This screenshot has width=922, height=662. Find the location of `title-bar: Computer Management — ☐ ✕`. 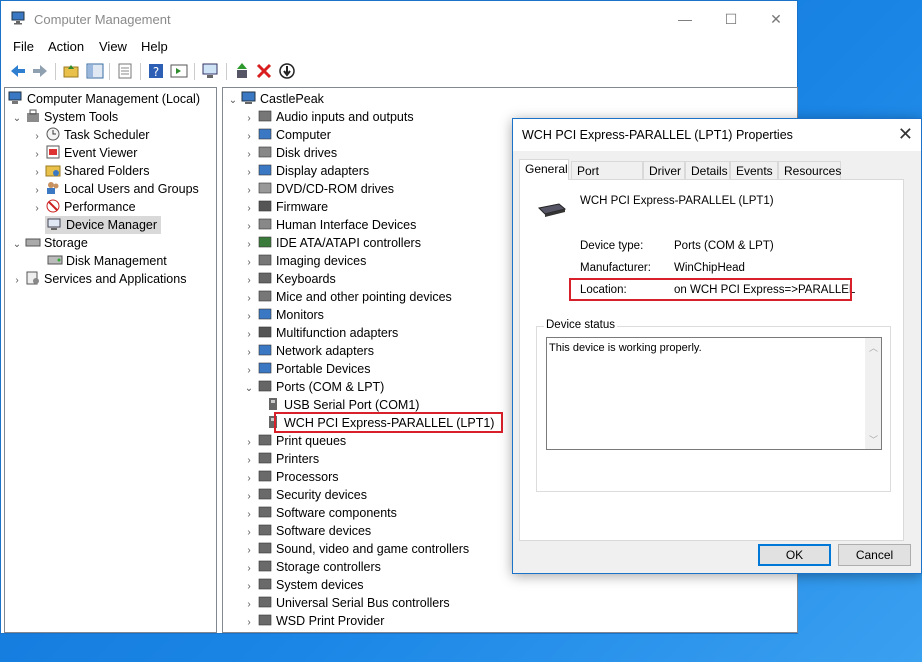

title-bar: Computer Management — ☐ ✕ is located at coordinates (399, 19).